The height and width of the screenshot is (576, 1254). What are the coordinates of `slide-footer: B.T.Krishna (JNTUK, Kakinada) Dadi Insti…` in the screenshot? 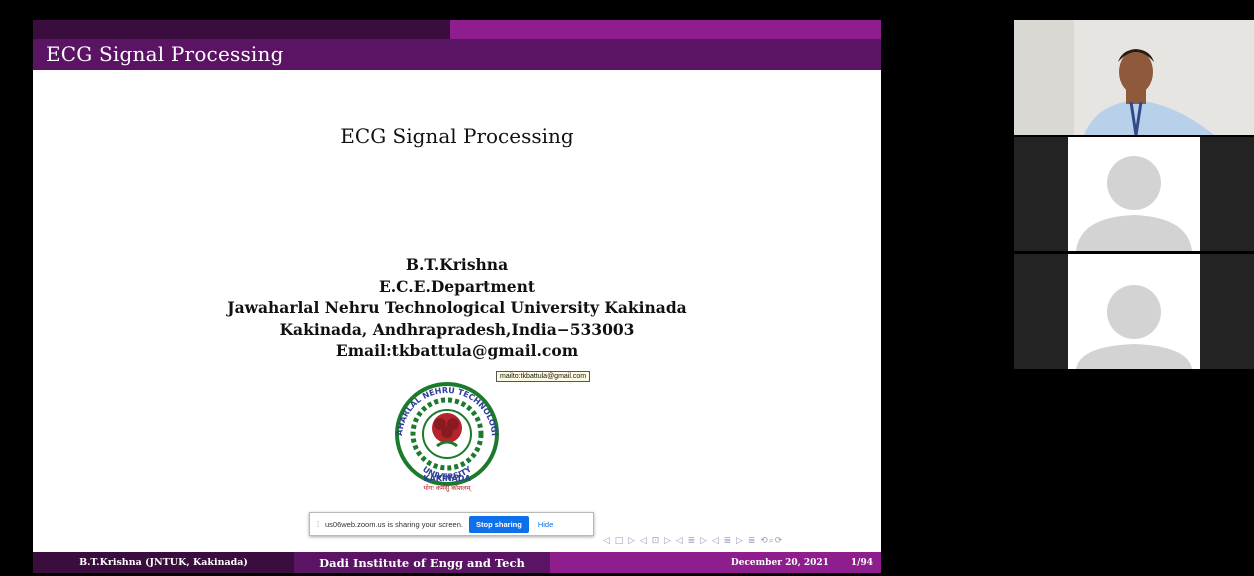 It's located at (457, 562).